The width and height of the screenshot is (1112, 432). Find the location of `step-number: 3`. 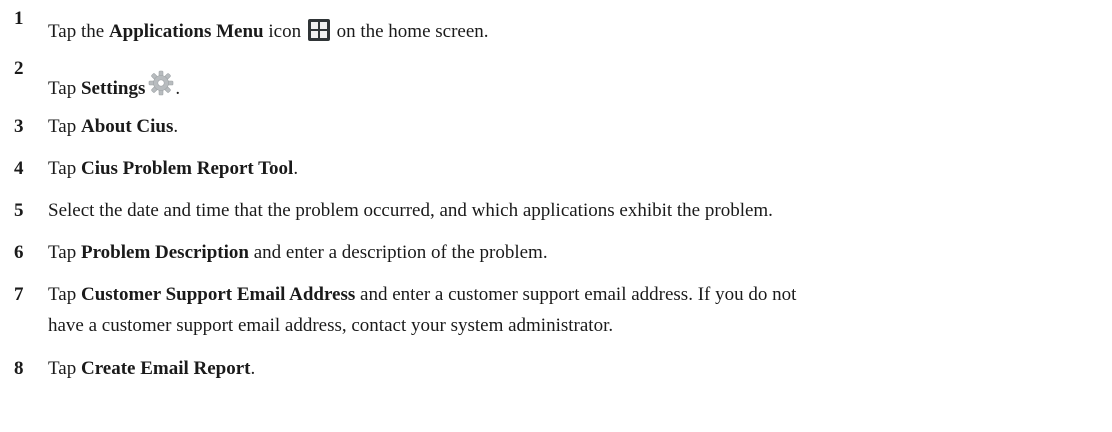

step-number: 3 is located at coordinates (19, 126).